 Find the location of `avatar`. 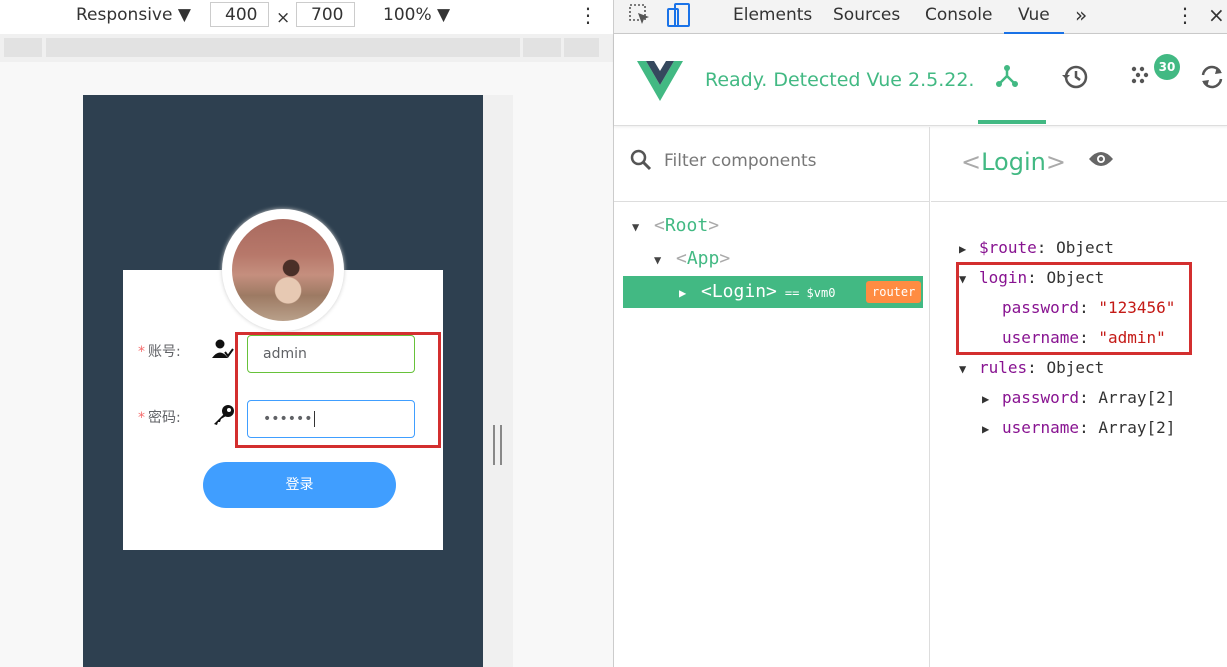

avatar is located at coordinates (283, 270).